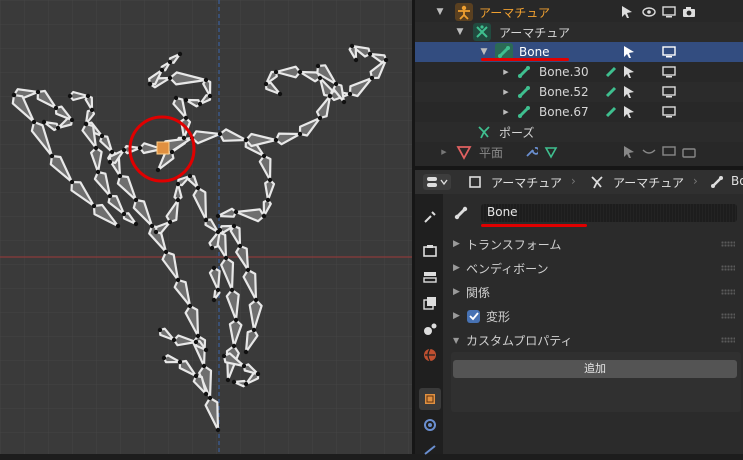 The image size is (743, 460). I want to click on outliner-row-bone: ▼ Bone, so click(579, 52).